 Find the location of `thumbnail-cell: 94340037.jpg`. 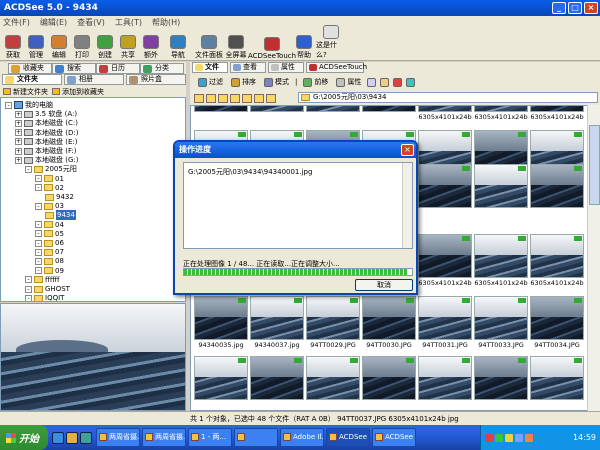

thumbnail-cell: 94340037.jpg is located at coordinates (277, 327).